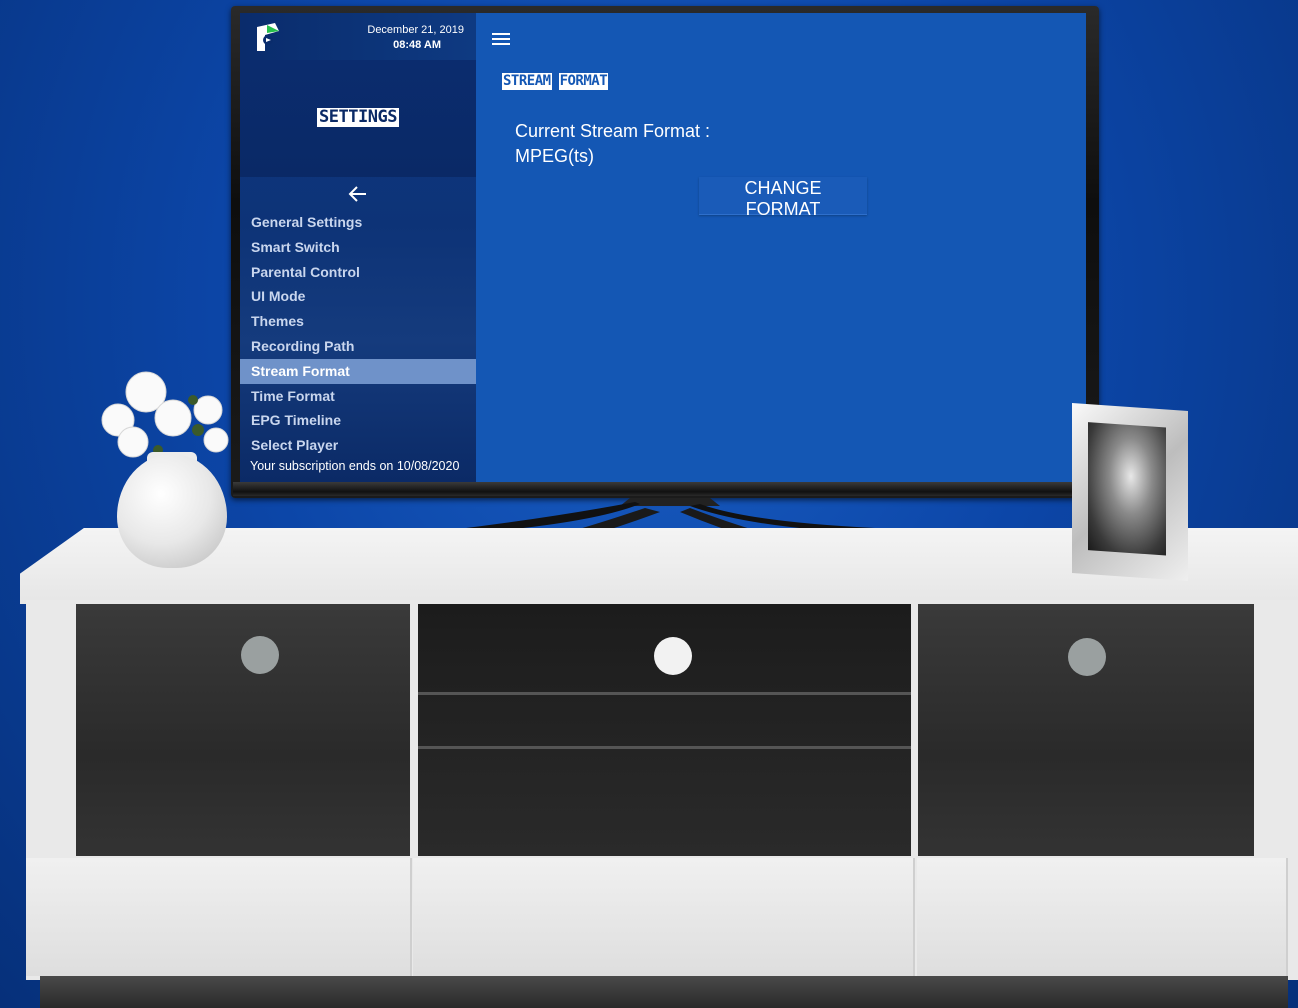  I want to click on menu-item-epg-timeline: EPG Timeline, so click(358, 420).